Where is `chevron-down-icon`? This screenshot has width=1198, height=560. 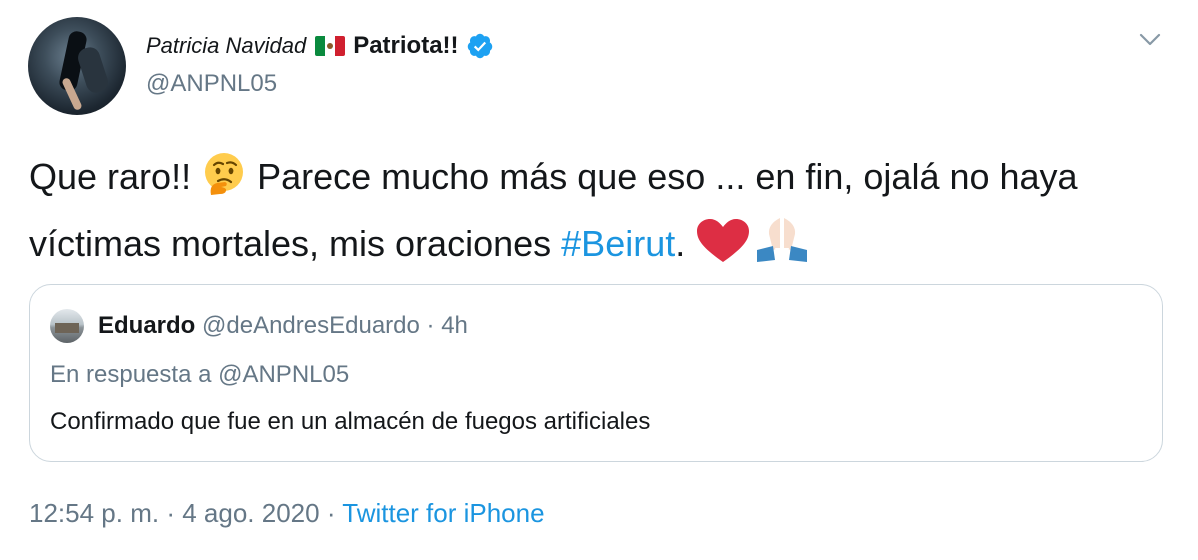
chevron-down-icon is located at coordinates (1150, 40).